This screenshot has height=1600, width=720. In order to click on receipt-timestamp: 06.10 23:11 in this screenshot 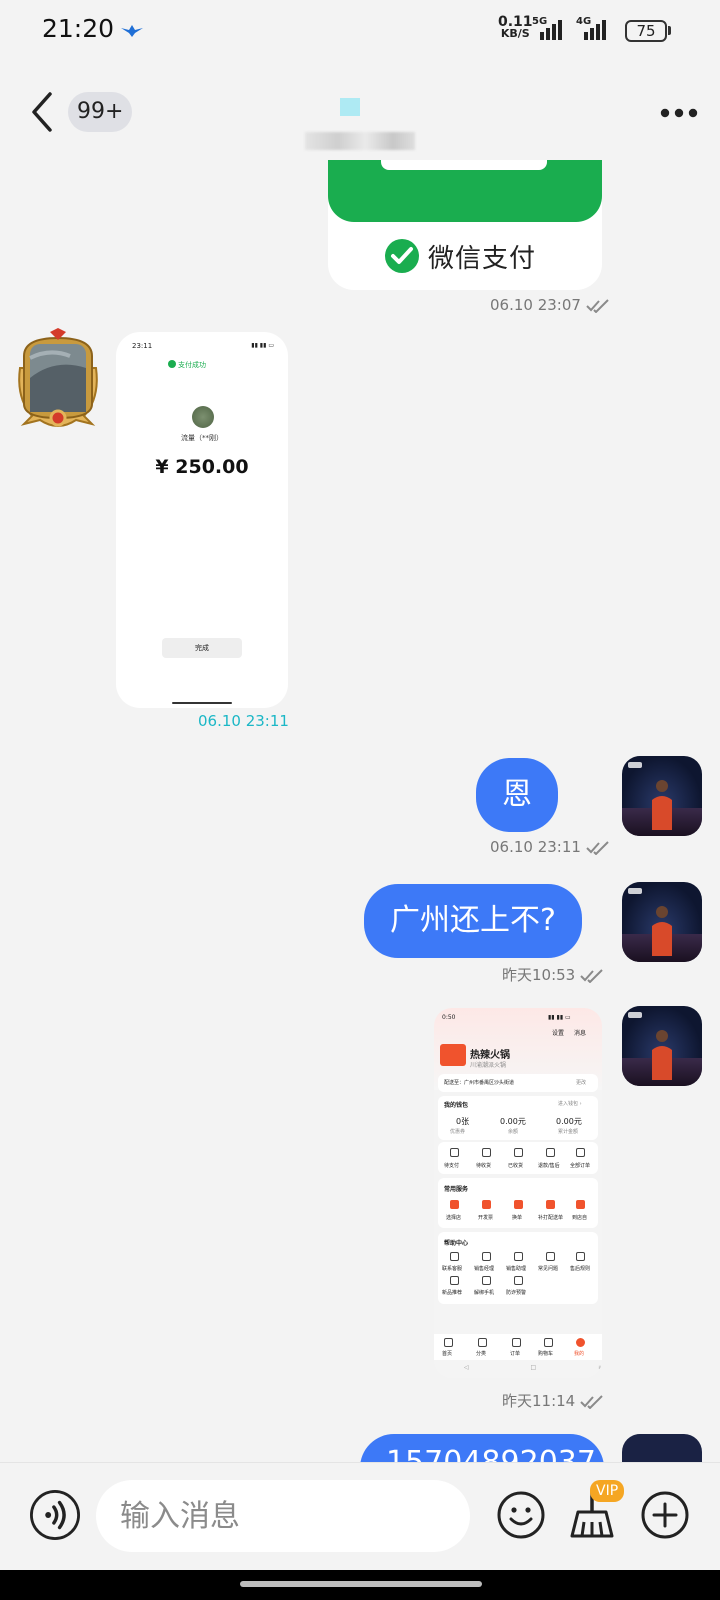, I will do `click(243, 721)`.